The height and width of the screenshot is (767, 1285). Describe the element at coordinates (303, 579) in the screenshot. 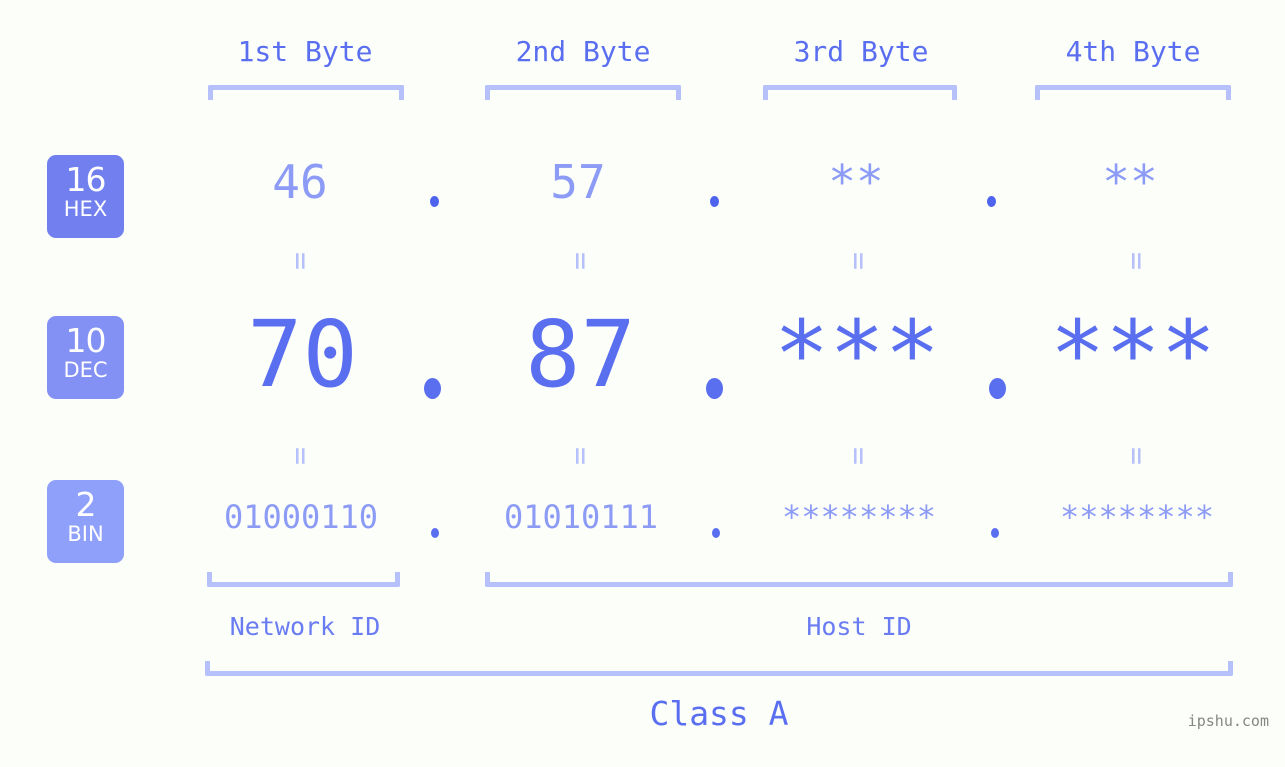

I see `network-id-bracket` at that location.